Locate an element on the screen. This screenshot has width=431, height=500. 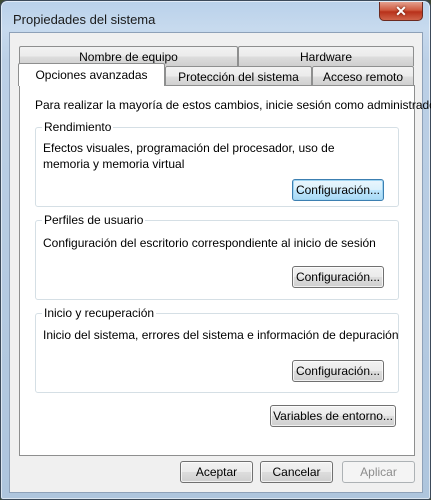
tab-advanced-options: Opciones avanzadas is located at coordinates (91, 74).